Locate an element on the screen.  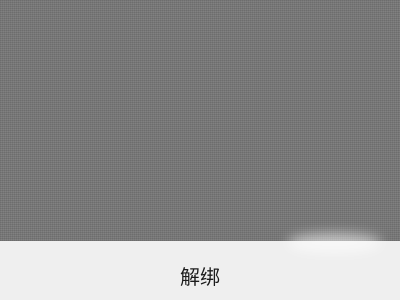
unbind-button: 解绑 is located at coordinates (200, 275).